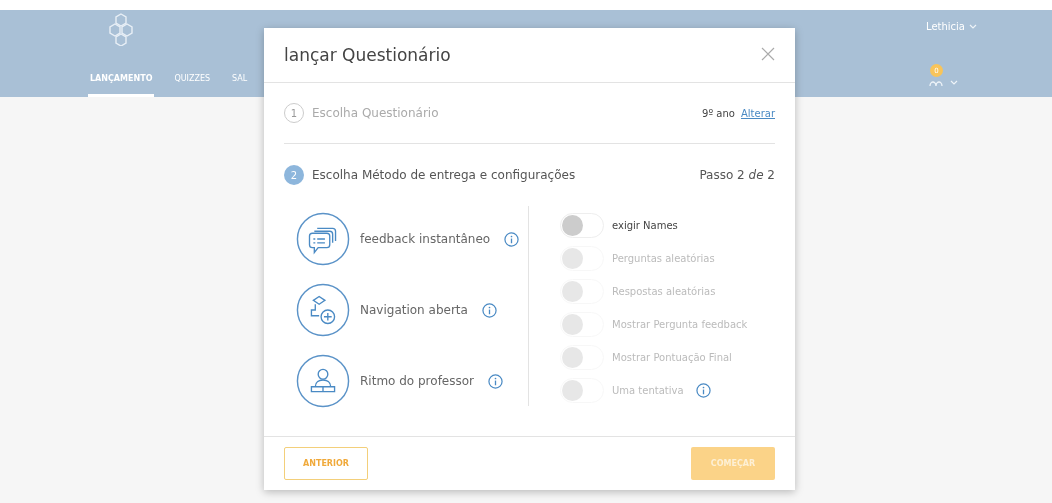 This screenshot has height=503, width=1052. I want to click on option-label: Respostas aleatórias, so click(664, 291).